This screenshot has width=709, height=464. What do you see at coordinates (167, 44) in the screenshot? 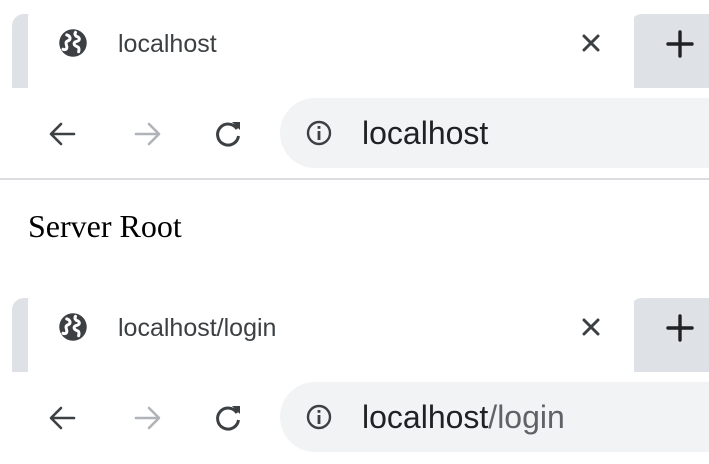
I see `tab-title: localhost` at bounding box center [167, 44].